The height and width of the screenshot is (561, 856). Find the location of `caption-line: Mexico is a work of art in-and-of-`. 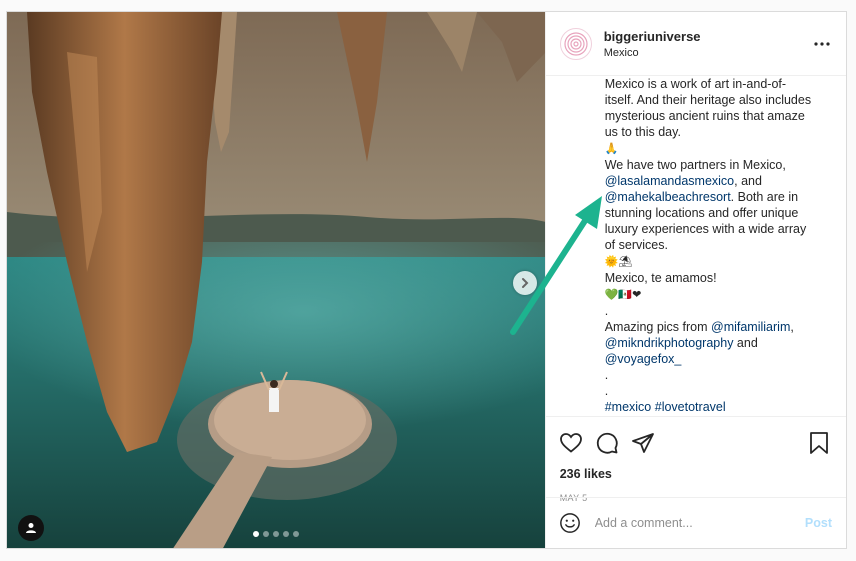

caption-line: Mexico is a work of art in-and-of- is located at coordinates (710, 84).